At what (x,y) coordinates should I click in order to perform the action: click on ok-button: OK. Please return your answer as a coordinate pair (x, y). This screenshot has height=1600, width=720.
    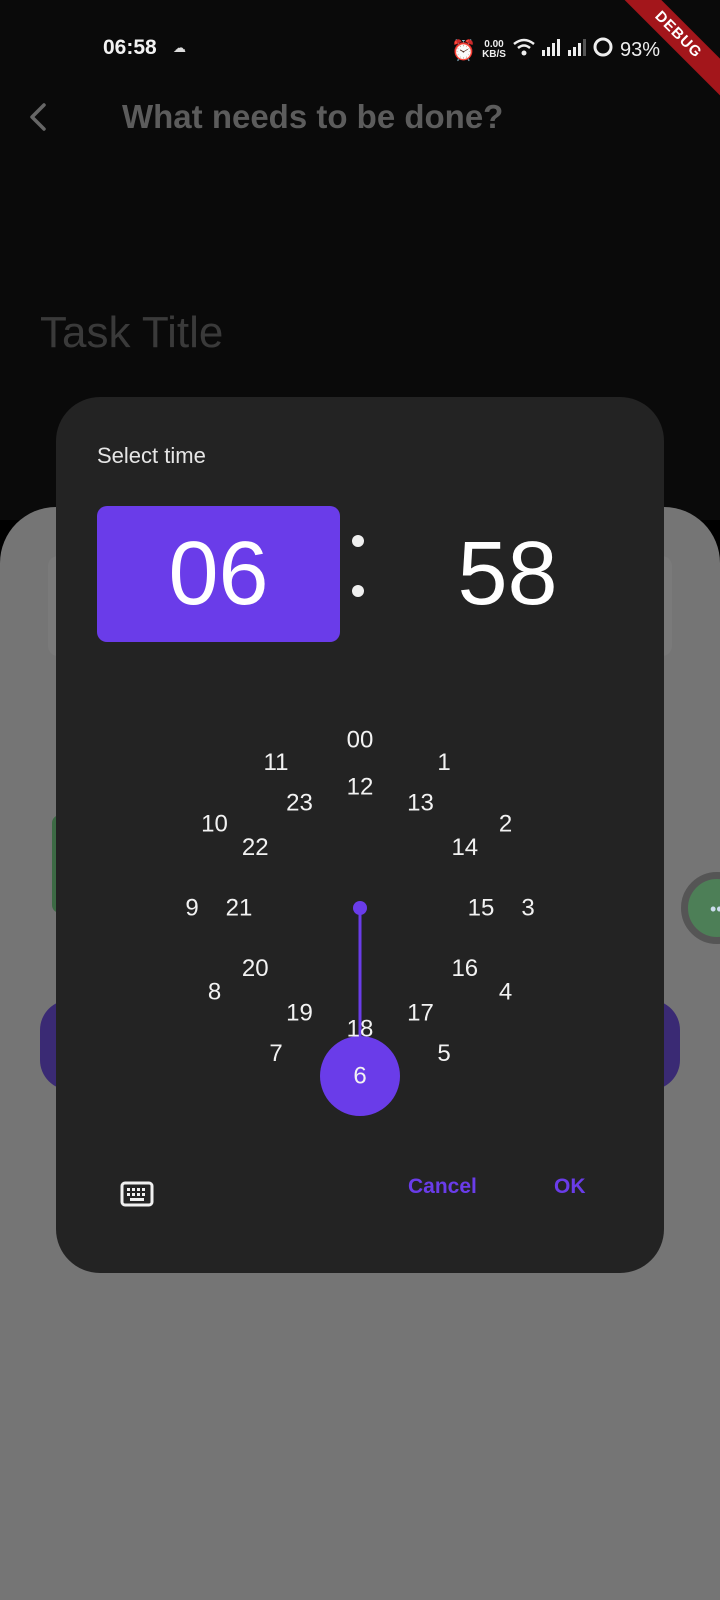
    Looking at the image, I should click on (570, 1187).